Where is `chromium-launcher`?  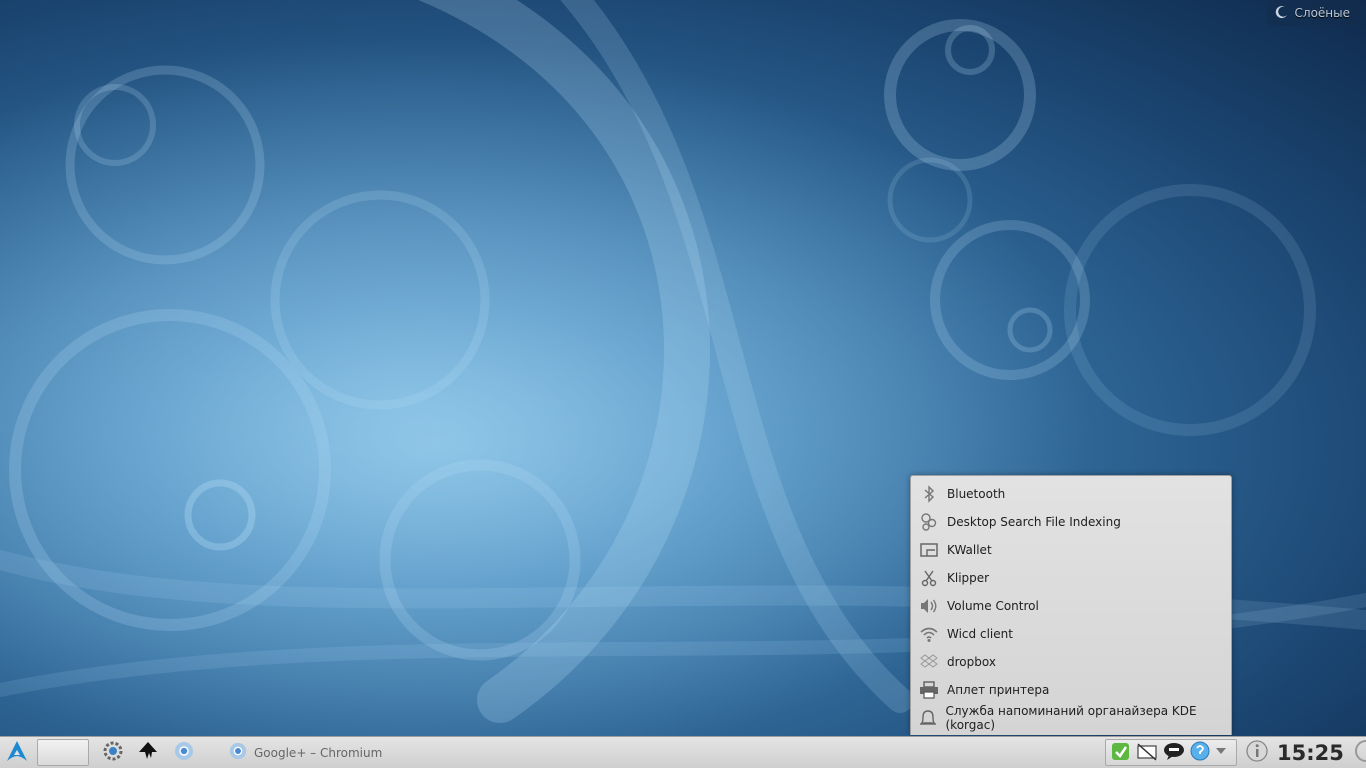
chromium-launcher is located at coordinates (183, 752).